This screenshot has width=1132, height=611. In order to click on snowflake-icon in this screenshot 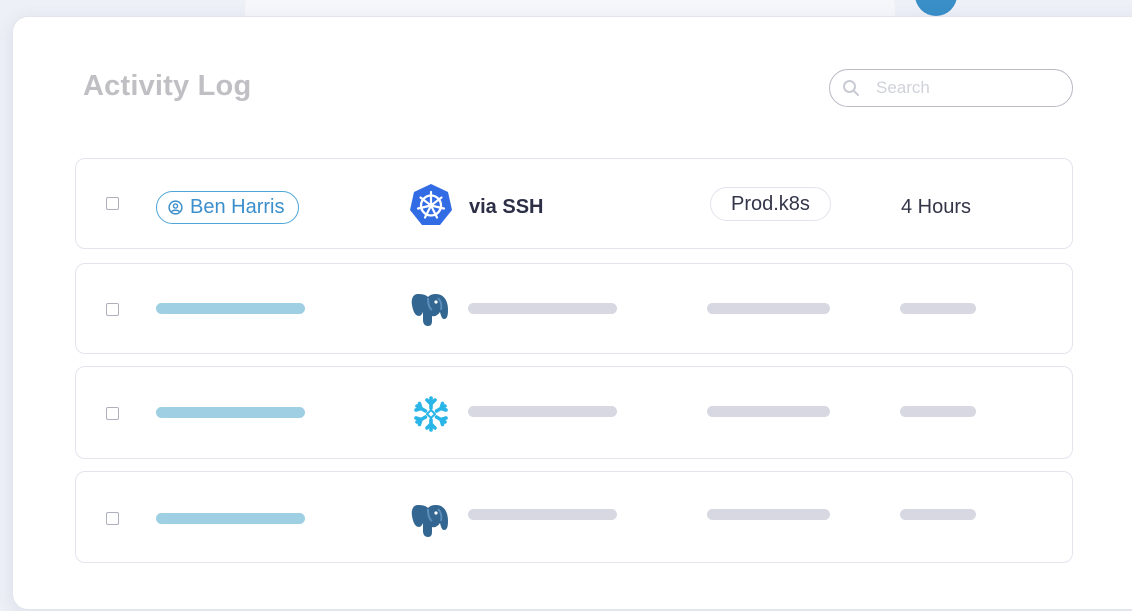, I will do `click(431, 414)`.